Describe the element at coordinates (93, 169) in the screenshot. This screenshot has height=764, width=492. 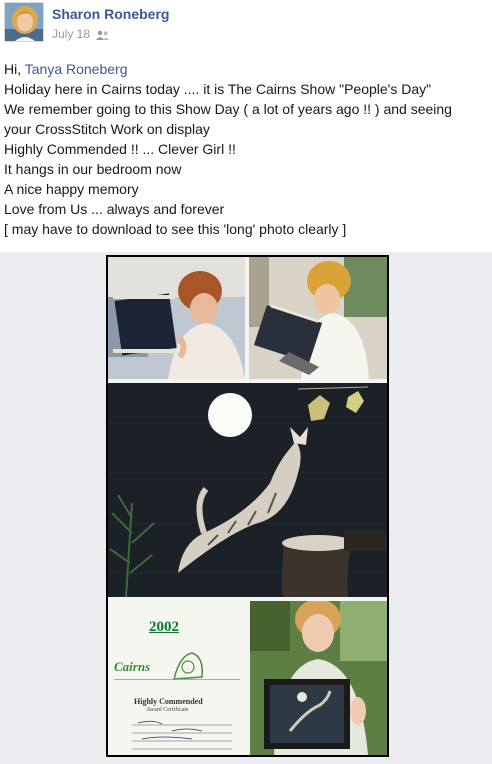
I see `message-line: It hangs in our bedroom now` at that location.